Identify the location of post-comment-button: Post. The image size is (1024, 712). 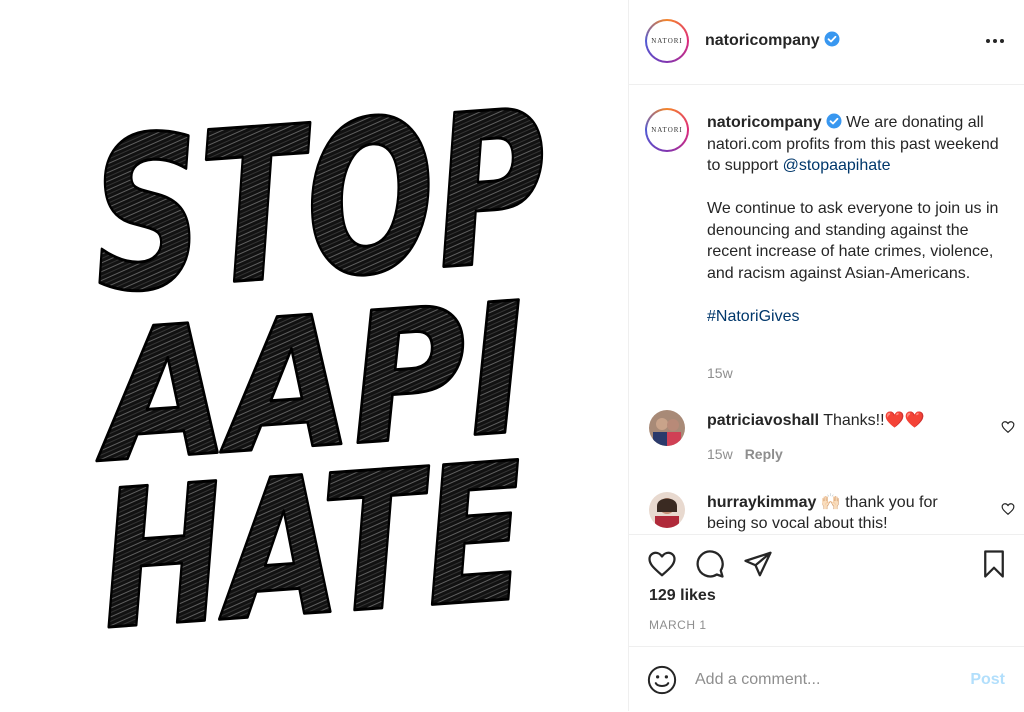
(987, 680).